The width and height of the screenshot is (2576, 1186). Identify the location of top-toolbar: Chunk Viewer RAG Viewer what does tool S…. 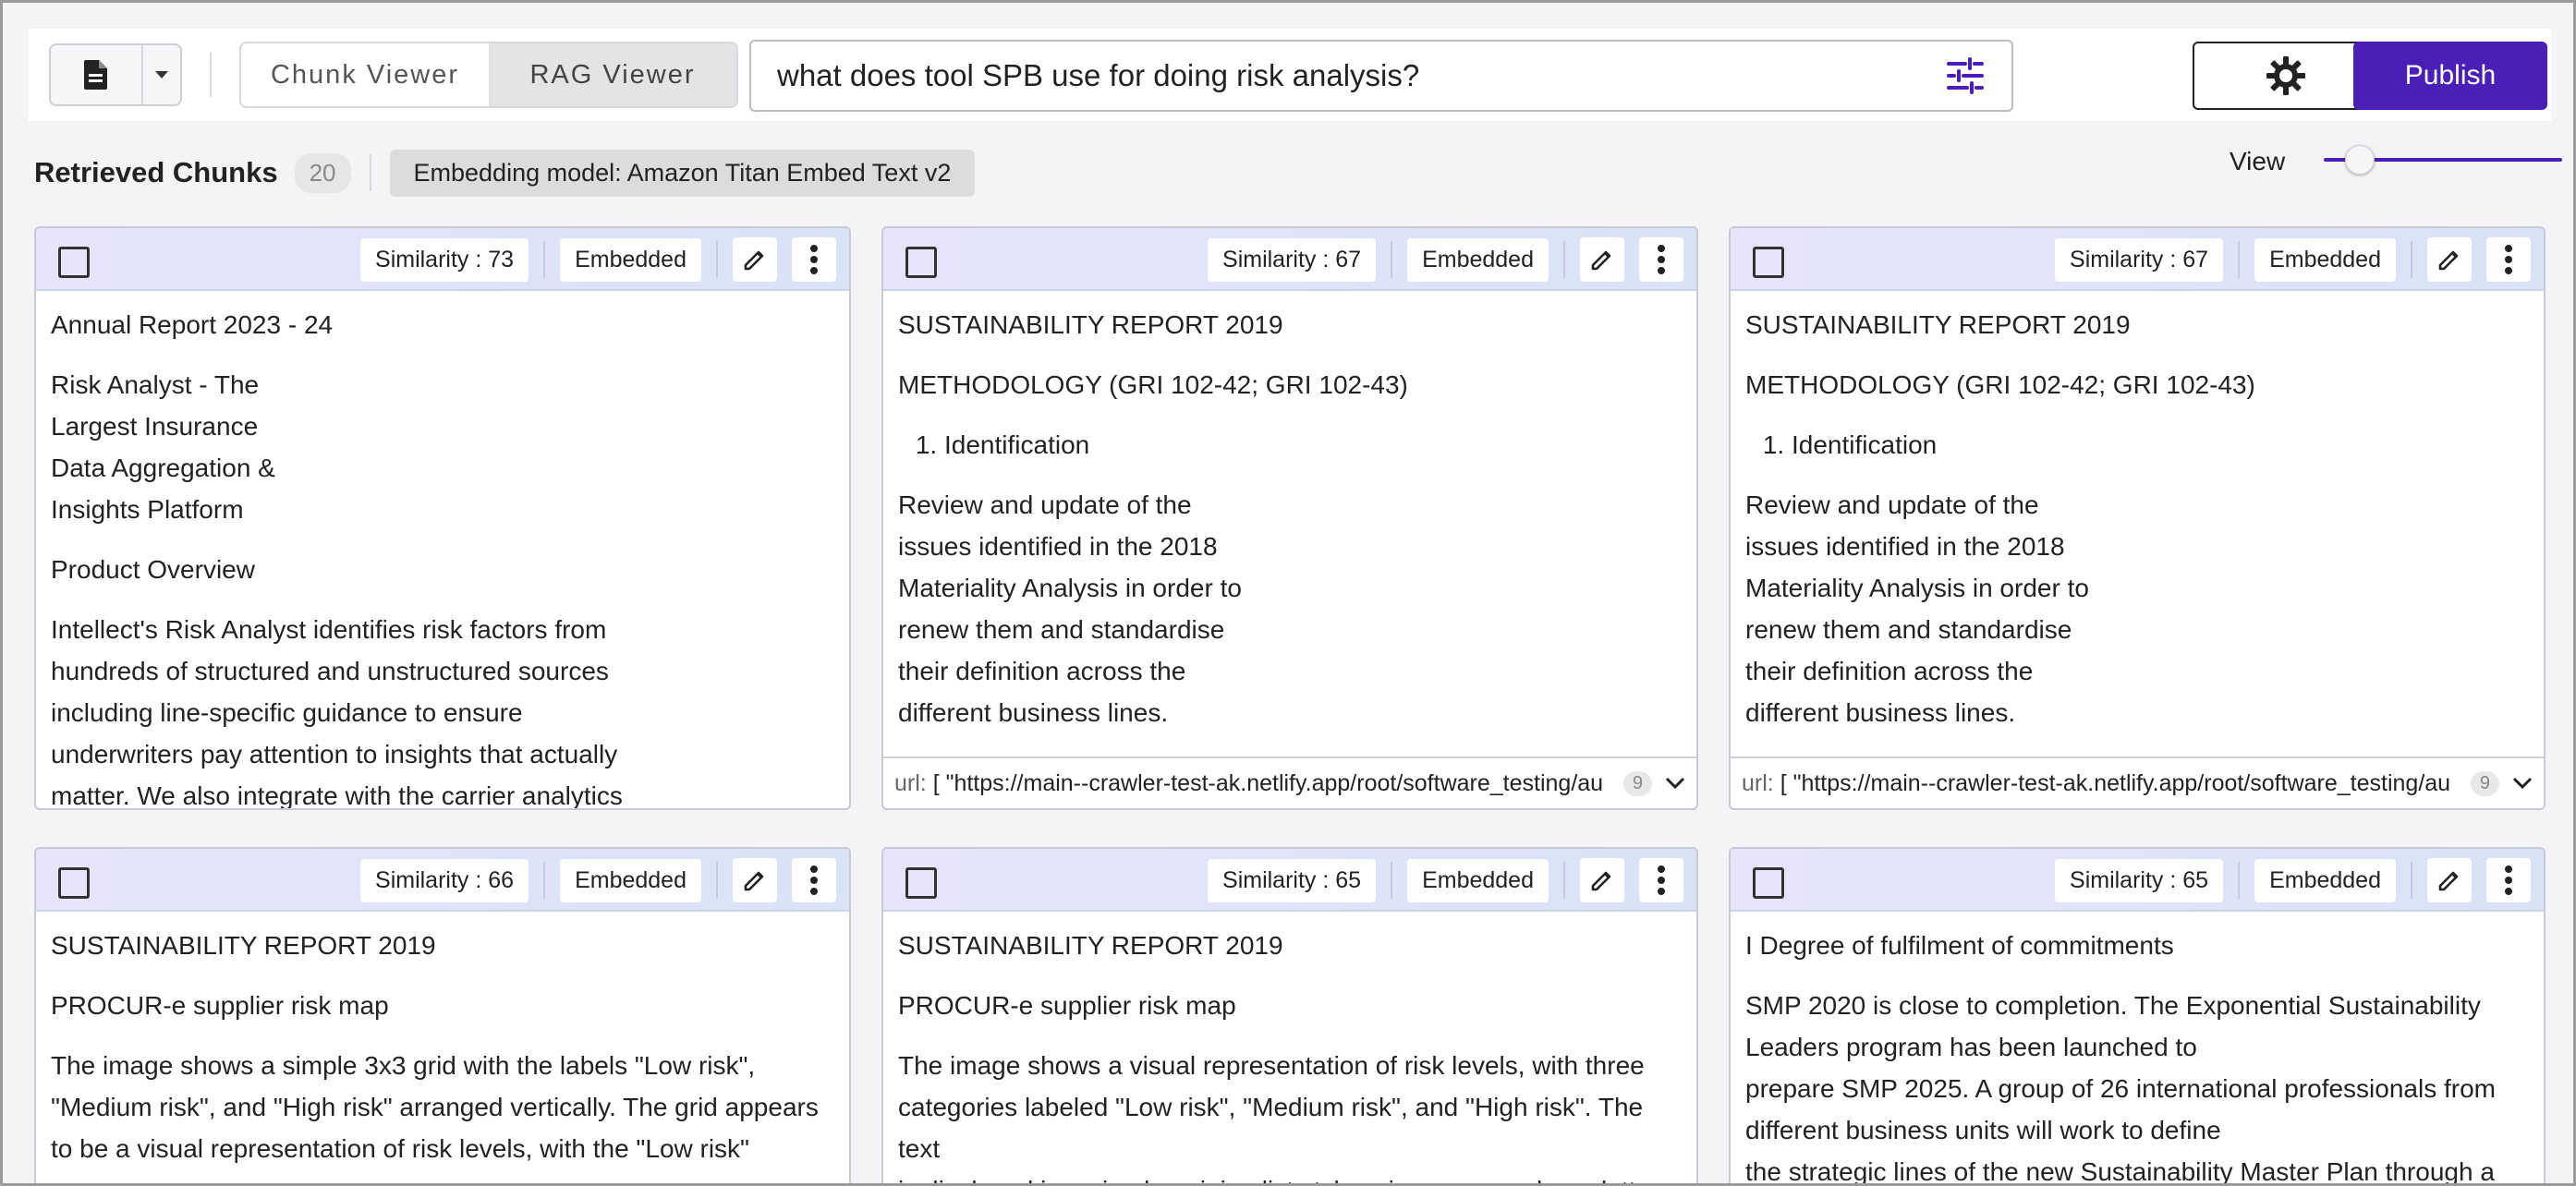
(1290, 75).